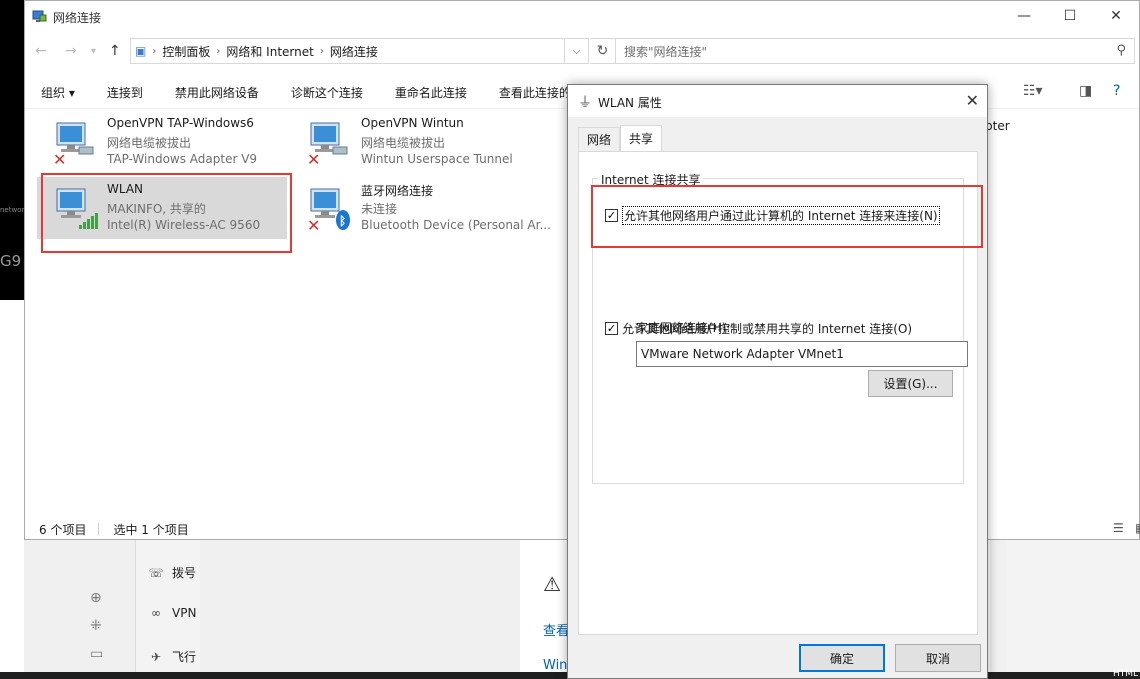 The height and width of the screenshot is (679, 1140). What do you see at coordinates (184, 657) in the screenshot?
I see `settings-item-label: 飞行` at bounding box center [184, 657].